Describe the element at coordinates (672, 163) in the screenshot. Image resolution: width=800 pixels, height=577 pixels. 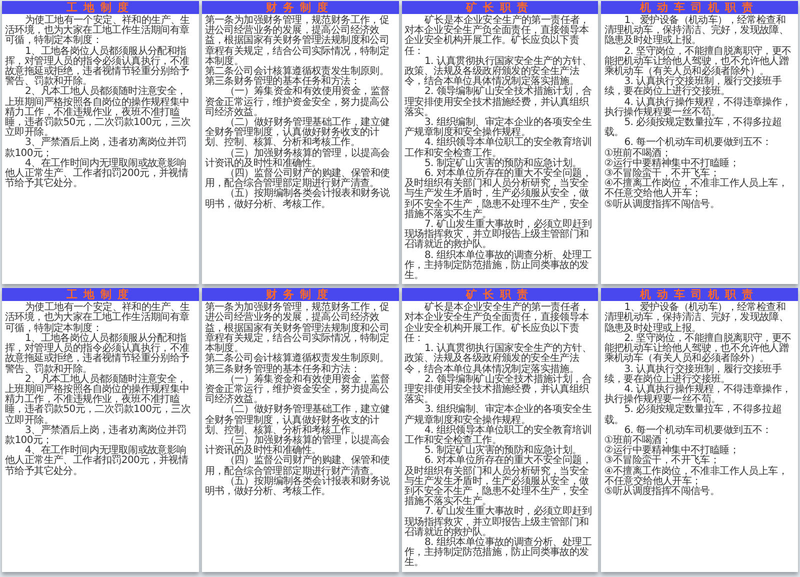
I see `rule-paragraph: ②运行中要精神集中不打瞌睡；` at that location.